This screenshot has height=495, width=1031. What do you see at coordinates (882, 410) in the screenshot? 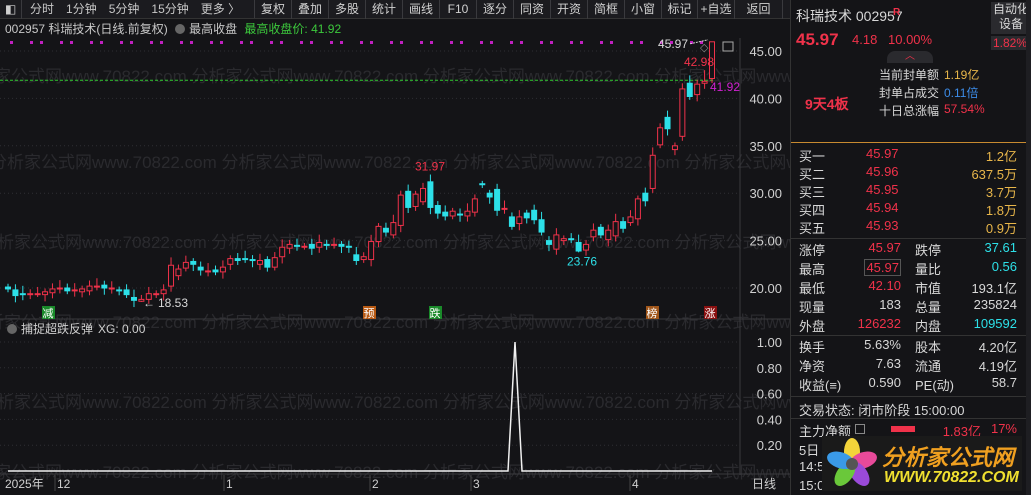
I see `trade-status: 交易状态: 闭市阶段 15:00:00` at bounding box center [882, 410].